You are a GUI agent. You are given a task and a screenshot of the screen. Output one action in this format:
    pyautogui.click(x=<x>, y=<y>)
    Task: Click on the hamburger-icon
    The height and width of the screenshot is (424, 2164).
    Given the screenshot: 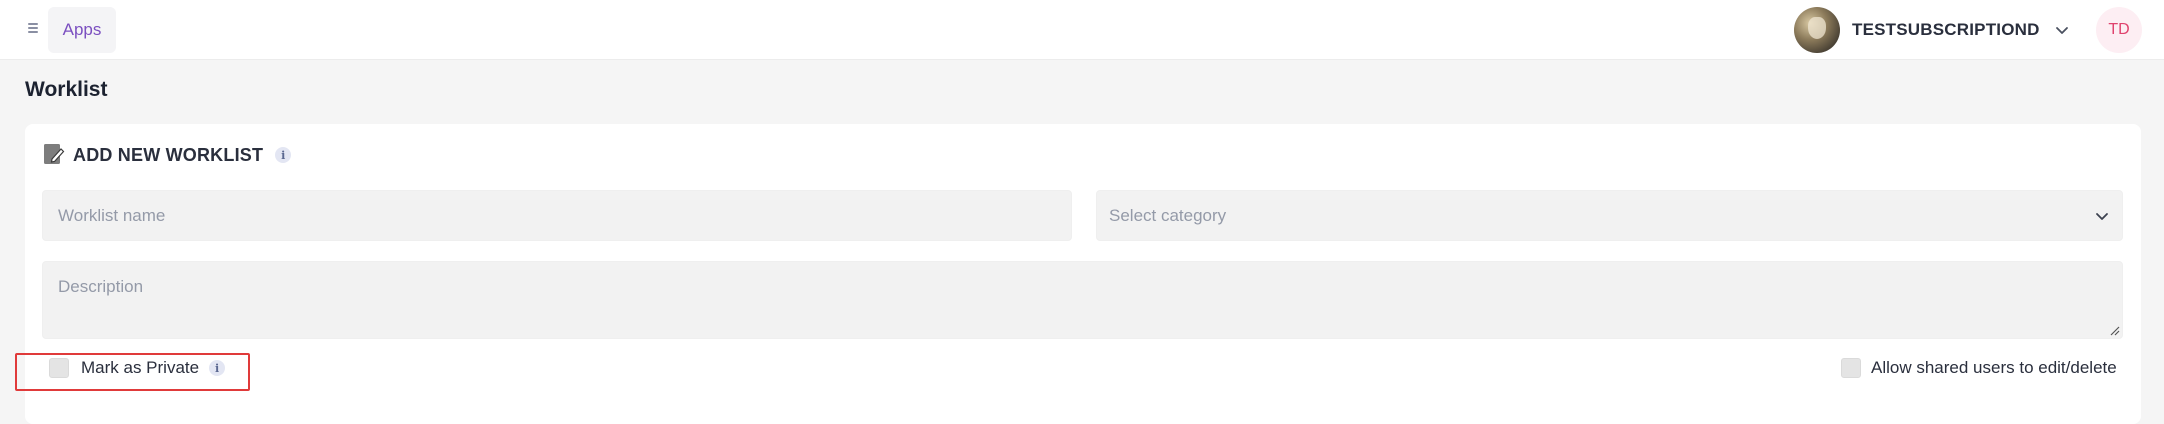 What is the action you would take?
    pyautogui.click(x=33, y=28)
    